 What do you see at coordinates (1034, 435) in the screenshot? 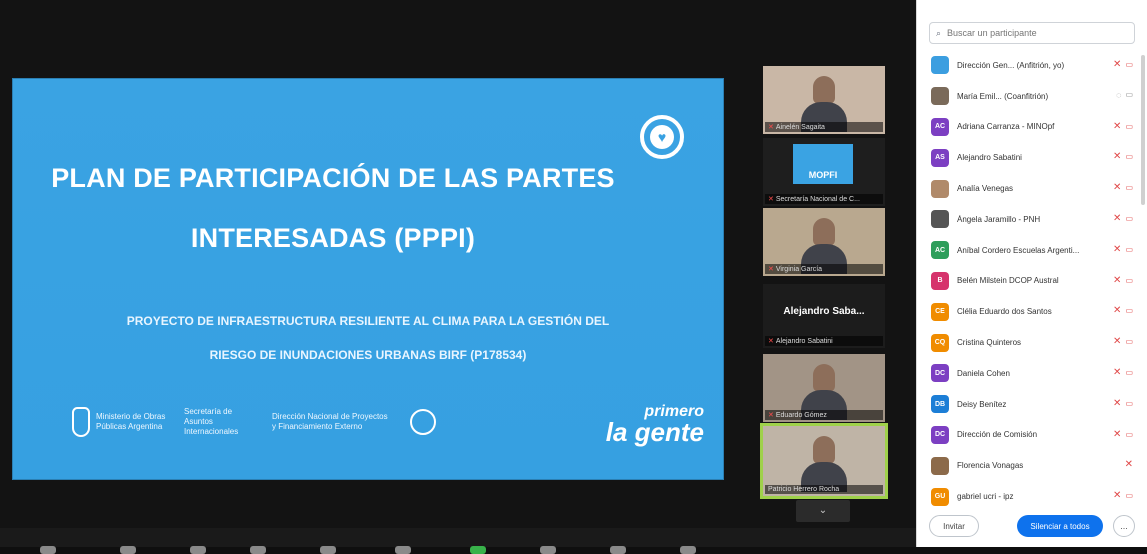
I see `participant-row: DC Dirección de Comisión ✕ ▭` at bounding box center [1034, 435].